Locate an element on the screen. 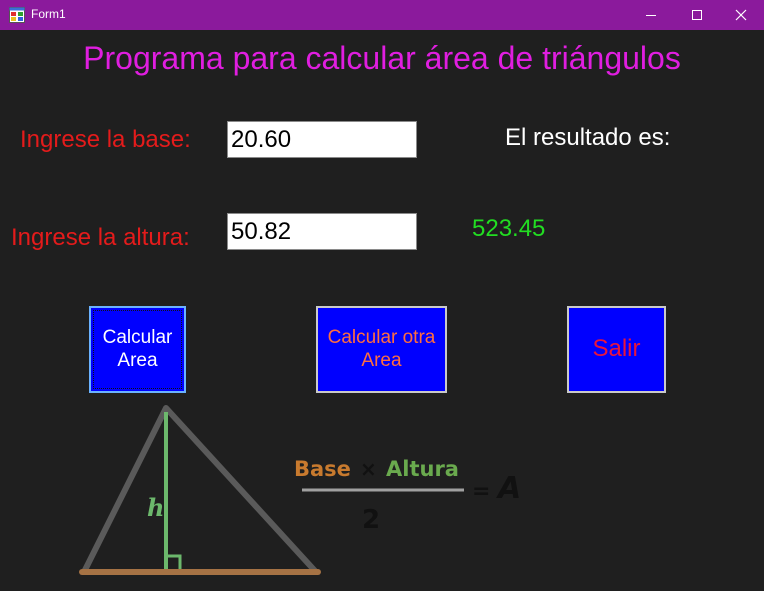 The height and width of the screenshot is (591, 764). another-button-line2: Area is located at coordinates (381, 360).